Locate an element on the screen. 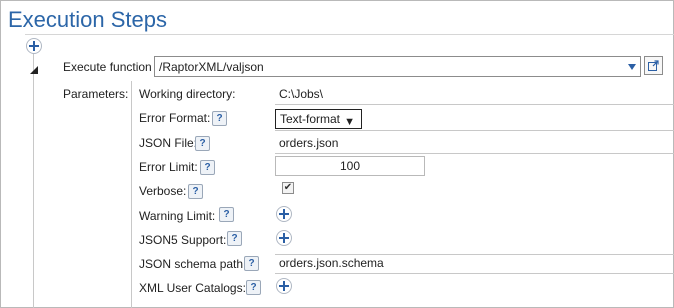 The width and height of the screenshot is (674, 308). error-format-label: Error Format: is located at coordinates (175, 118).